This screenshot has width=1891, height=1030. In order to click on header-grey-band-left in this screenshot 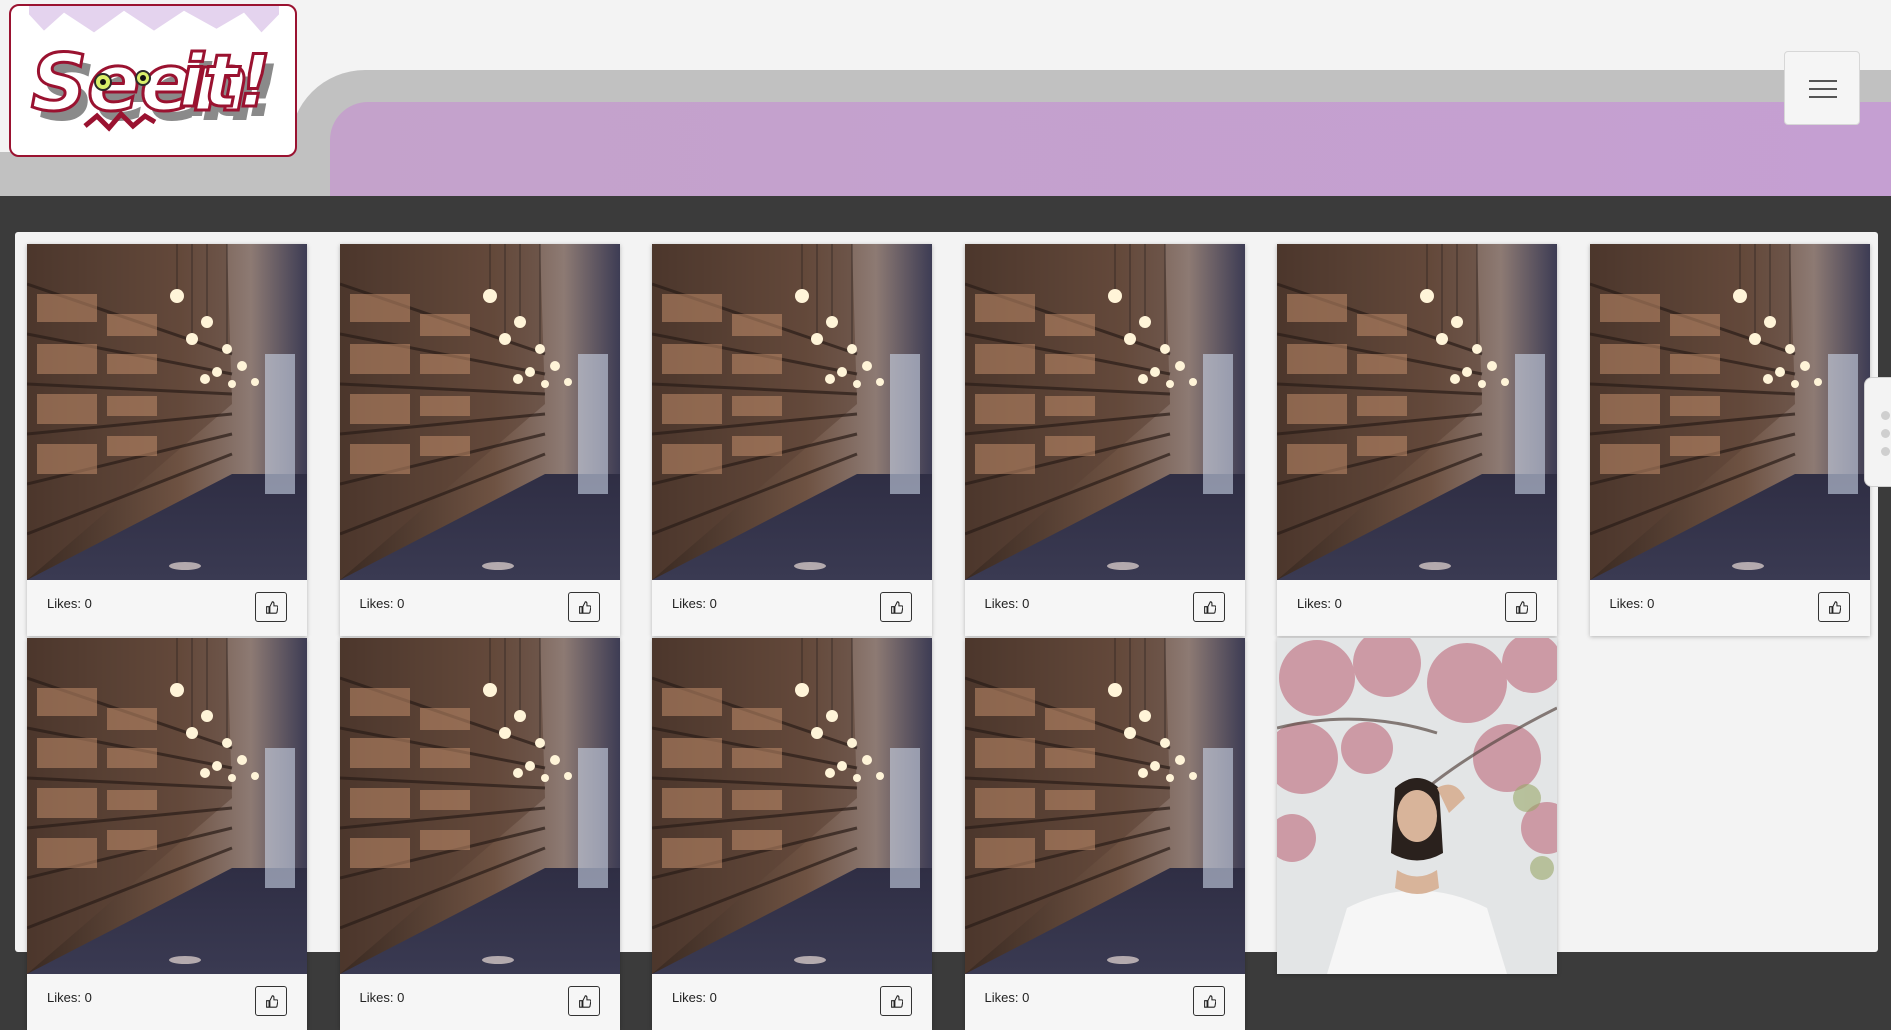, I will do `click(165, 174)`.